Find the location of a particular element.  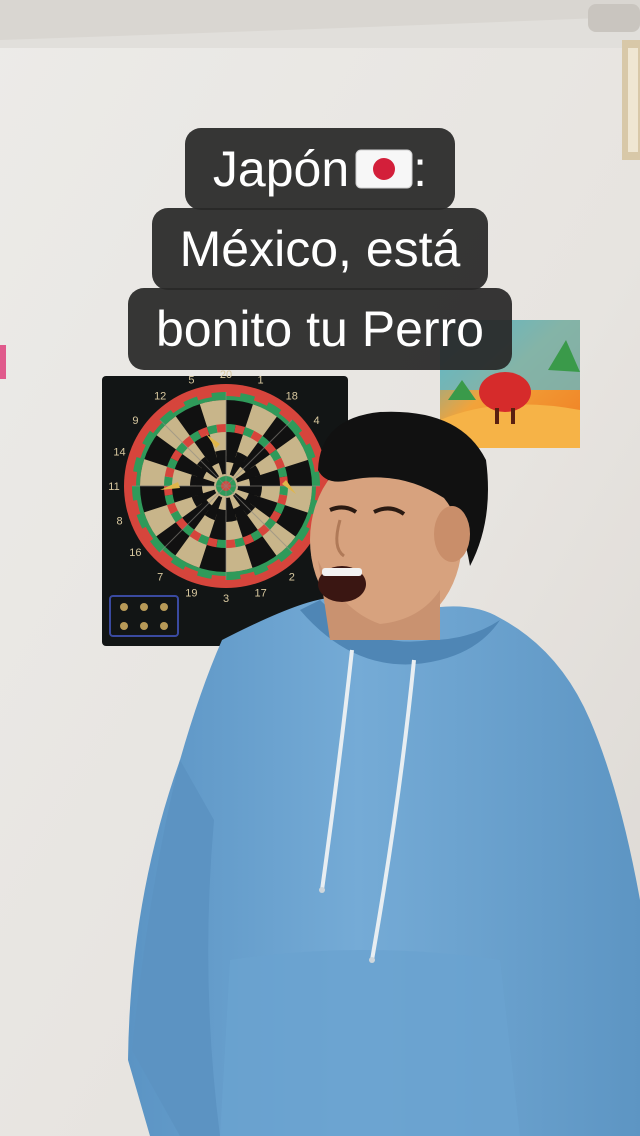

dartboard-number: 5 is located at coordinates (191, 381).